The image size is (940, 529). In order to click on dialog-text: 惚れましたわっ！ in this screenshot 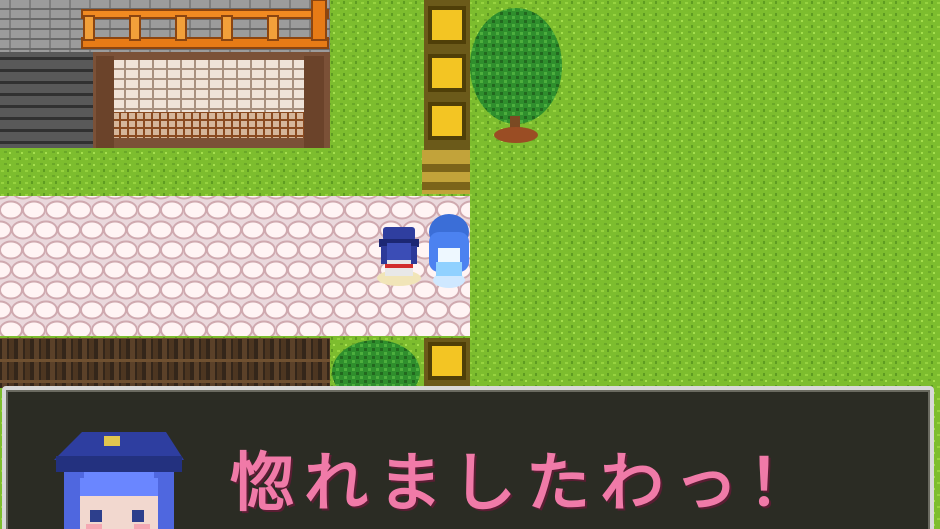, I will do `click(526, 484)`.